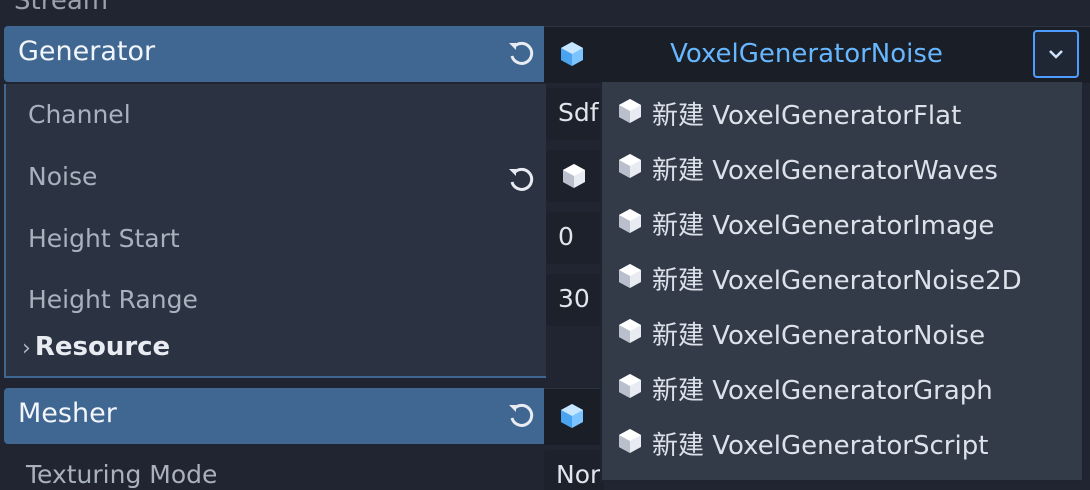 This screenshot has width=1090, height=490. What do you see at coordinates (806, 54) in the screenshot?
I see `generator-value: VoxelGeneratorNoise` at bounding box center [806, 54].